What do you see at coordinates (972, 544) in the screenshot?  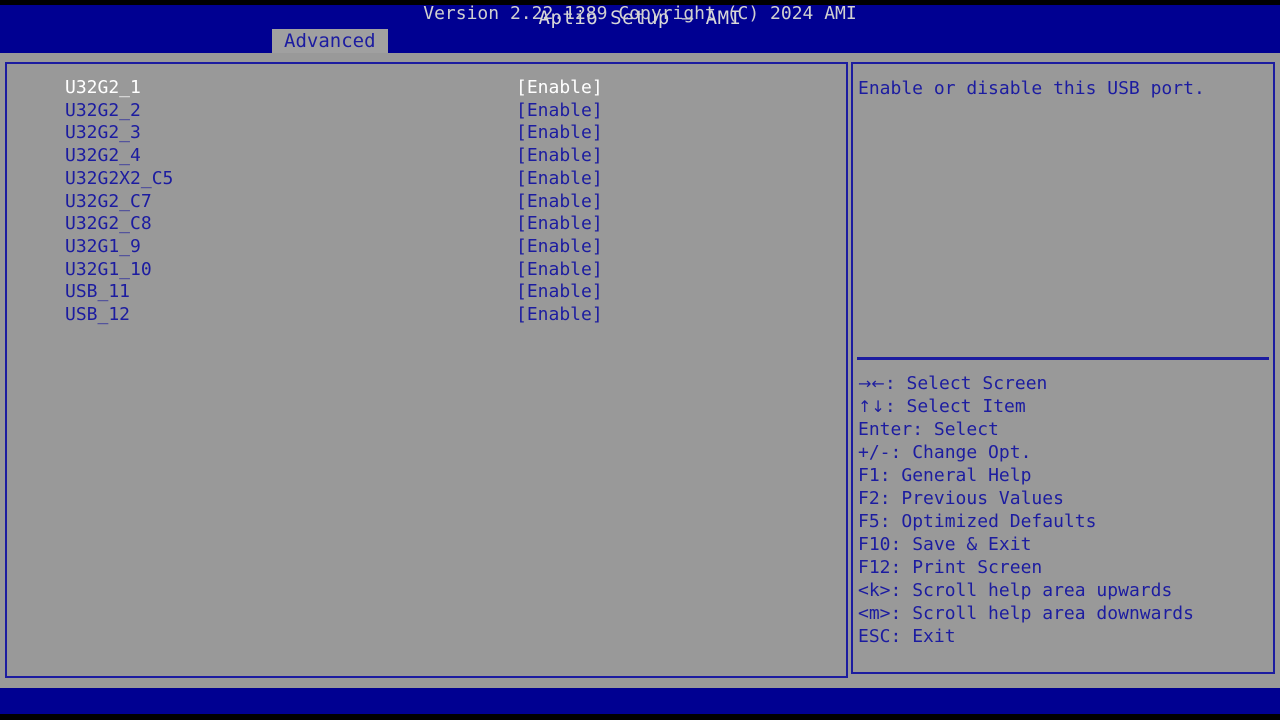 I see `help-action: Save & Exit` at bounding box center [972, 544].